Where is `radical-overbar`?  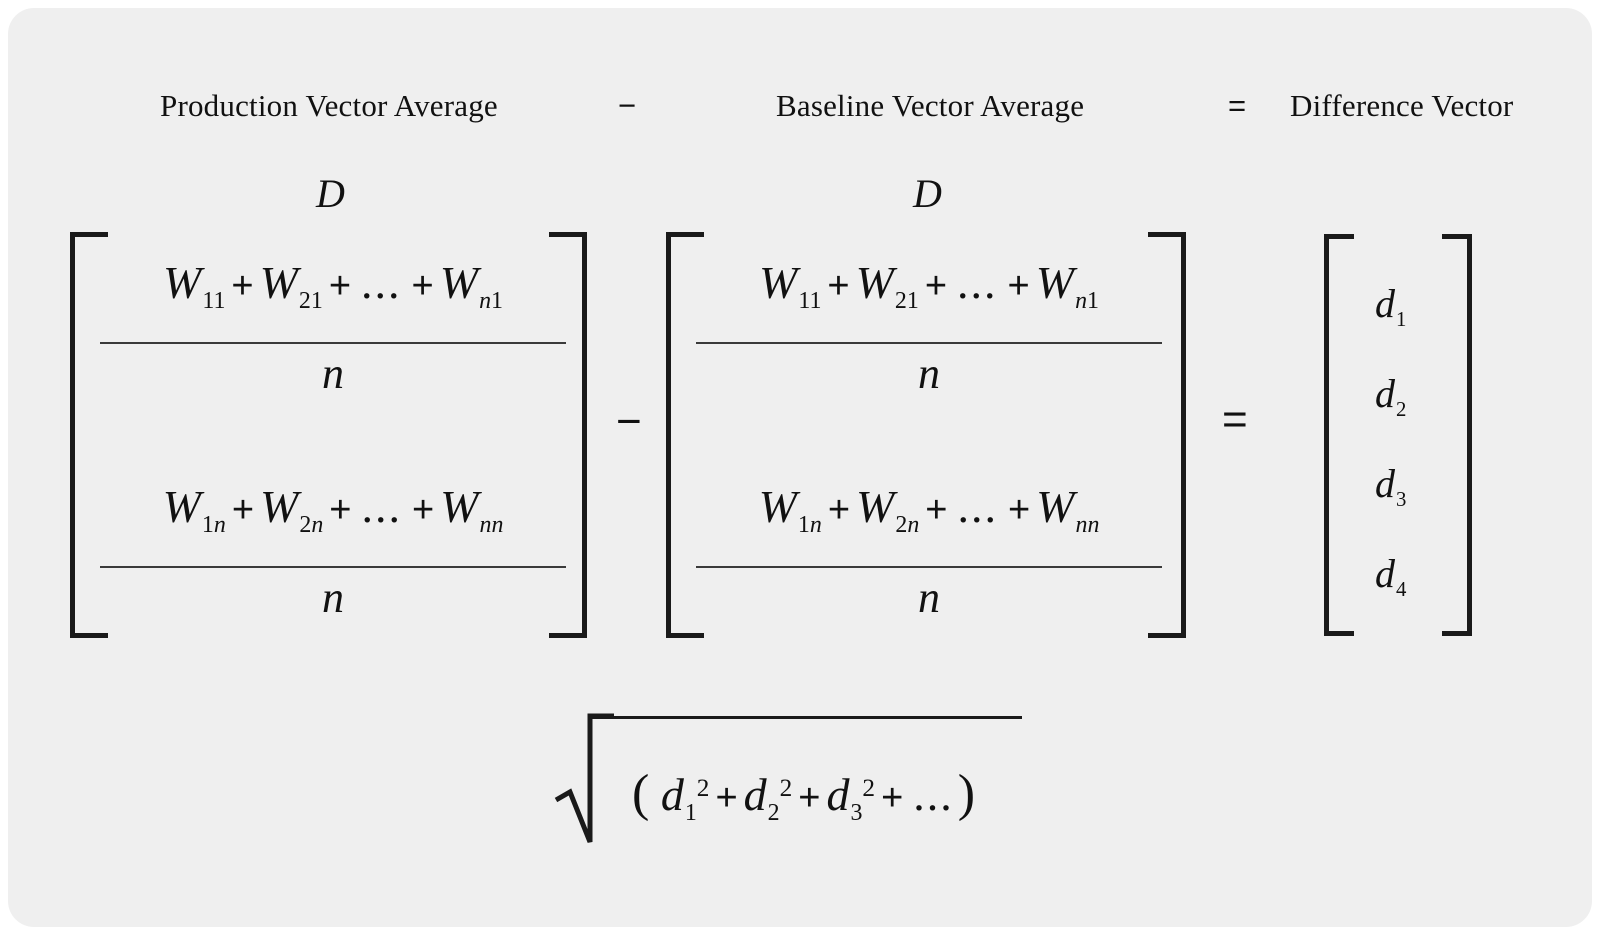 radical-overbar is located at coordinates (807, 717).